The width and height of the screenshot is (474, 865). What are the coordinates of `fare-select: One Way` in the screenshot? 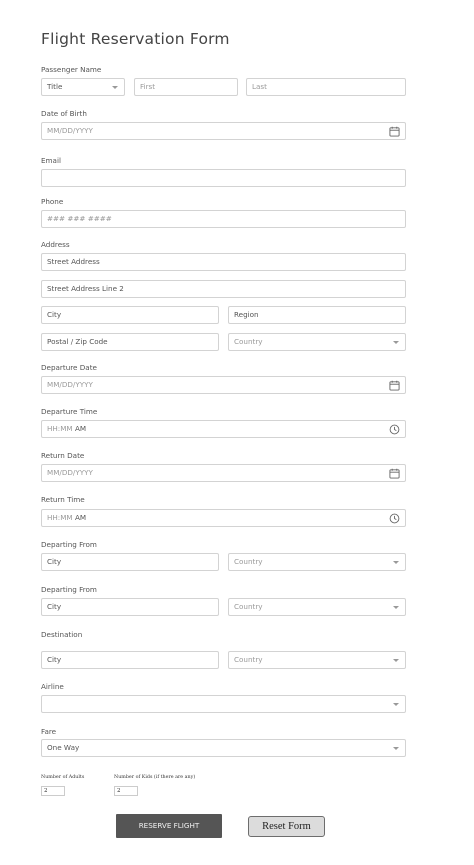 It's located at (223, 748).